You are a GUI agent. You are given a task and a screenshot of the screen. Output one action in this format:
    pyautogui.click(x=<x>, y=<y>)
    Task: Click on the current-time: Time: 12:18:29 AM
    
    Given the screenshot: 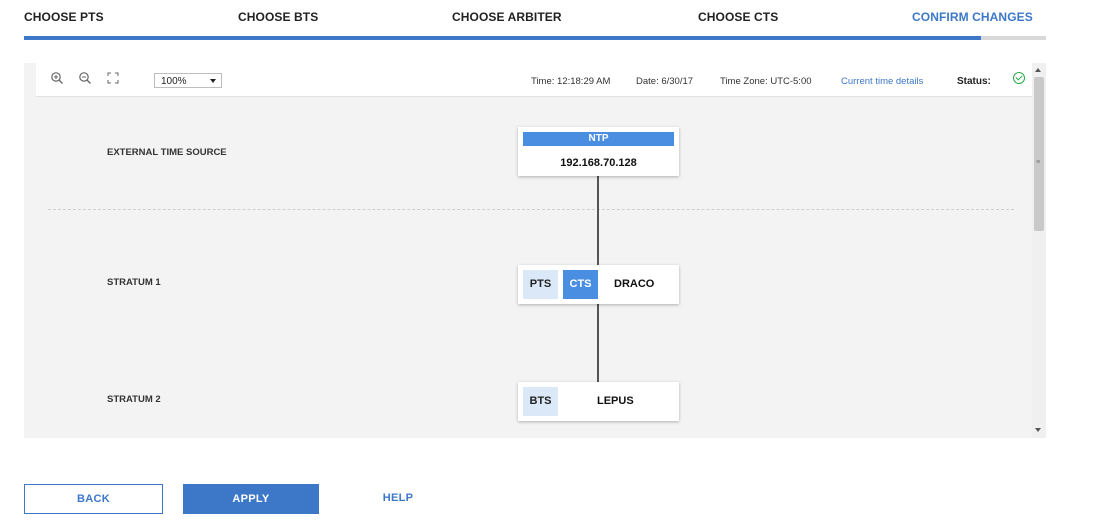 What is the action you would take?
    pyautogui.click(x=571, y=81)
    